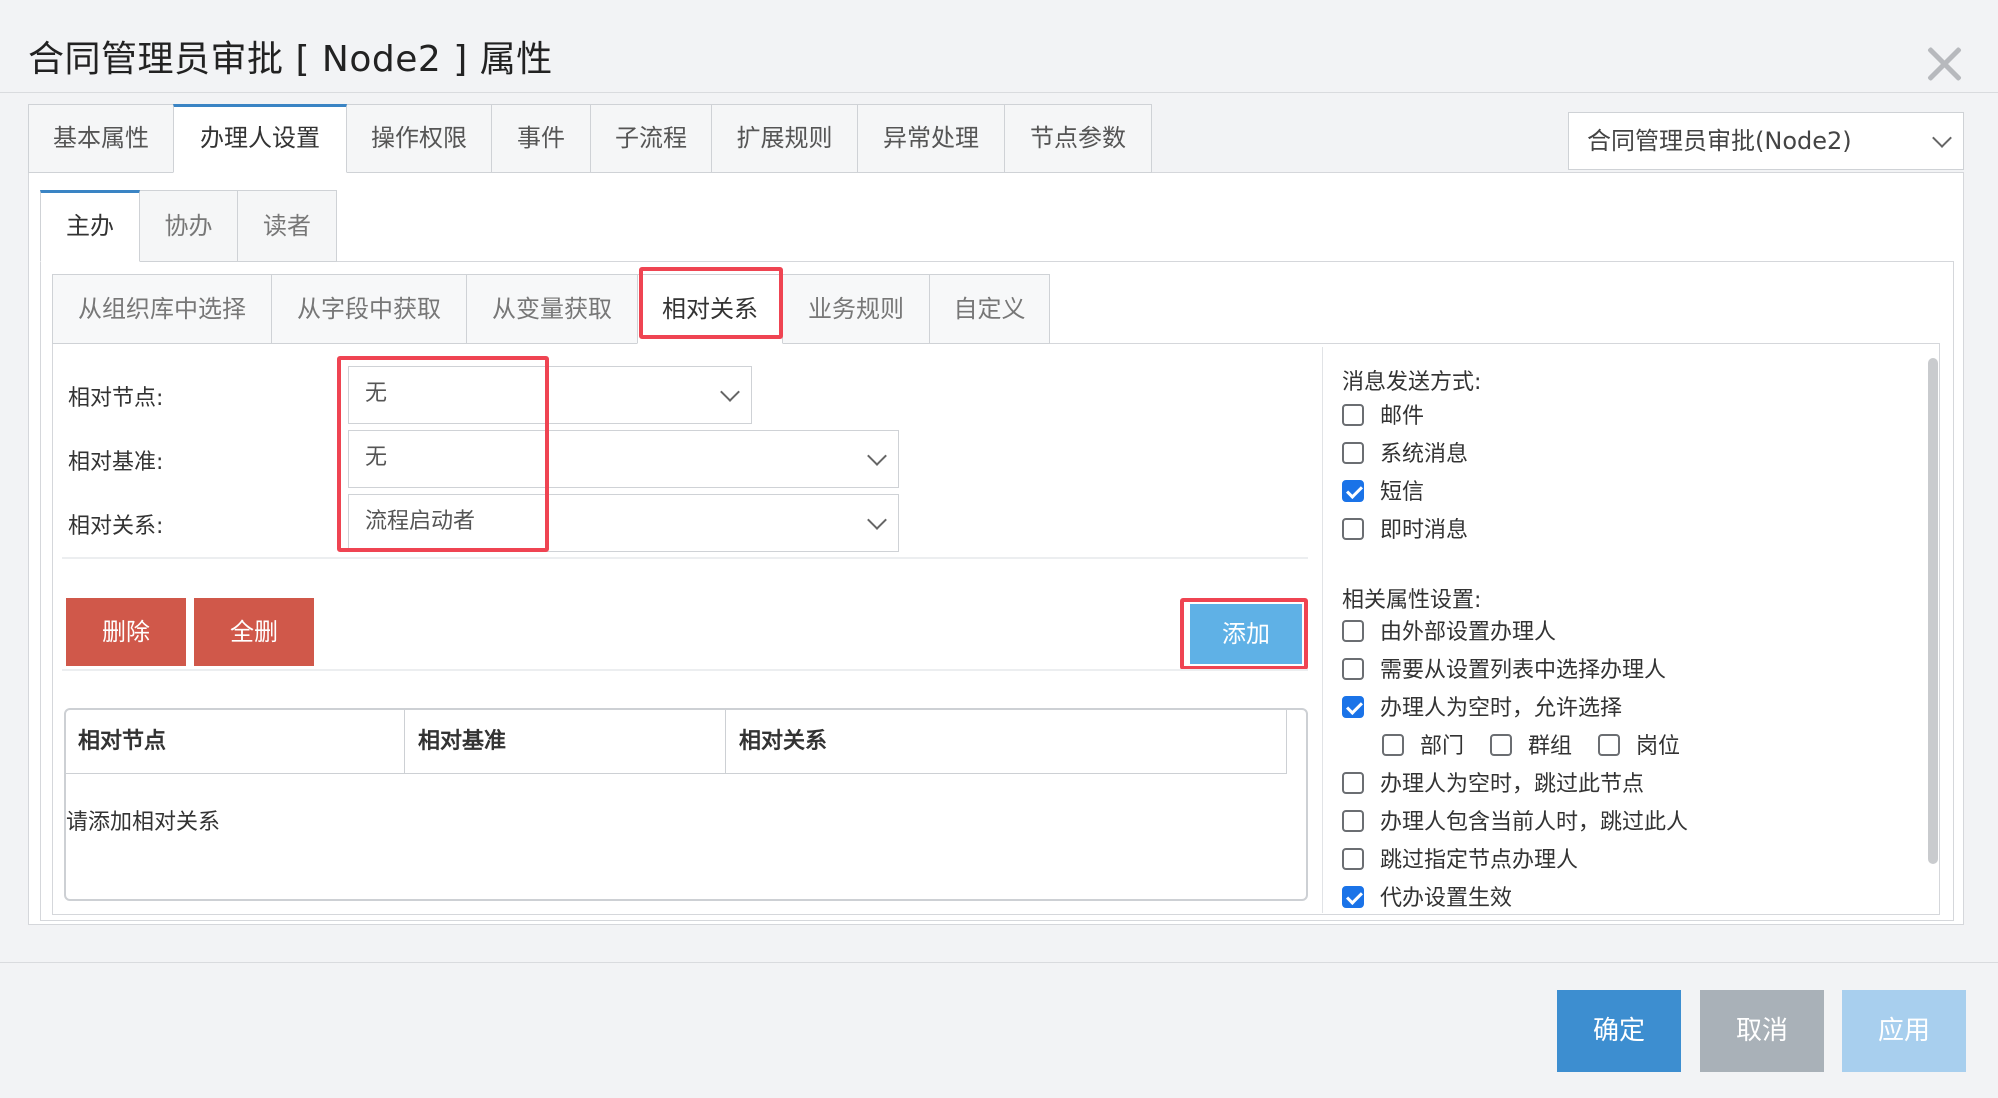 The width and height of the screenshot is (1998, 1098). Describe the element at coordinates (1442, 746) in the screenshot. I see `checkbox-label: 部门` at that location.